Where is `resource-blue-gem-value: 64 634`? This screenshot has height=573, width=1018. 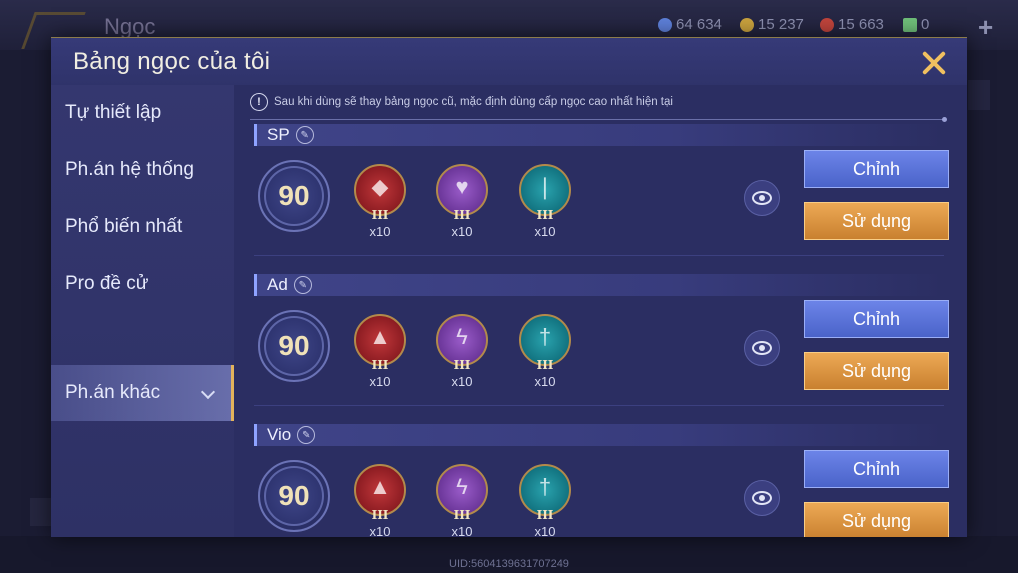 resource-blue-gem-value: 64 634 is located at coordinates (699, 24).